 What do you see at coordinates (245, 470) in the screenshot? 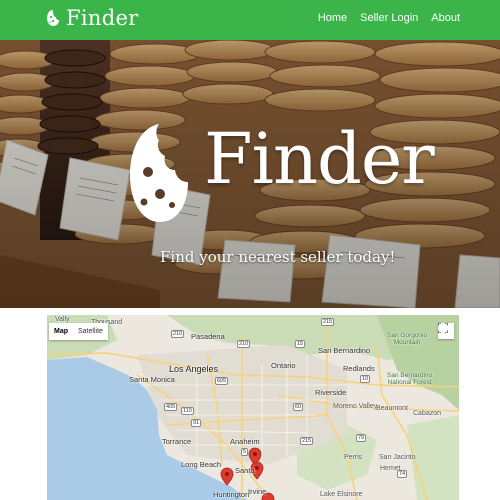
I see `map-label-santa-ana: Santa` at bounding box center [245, 470].